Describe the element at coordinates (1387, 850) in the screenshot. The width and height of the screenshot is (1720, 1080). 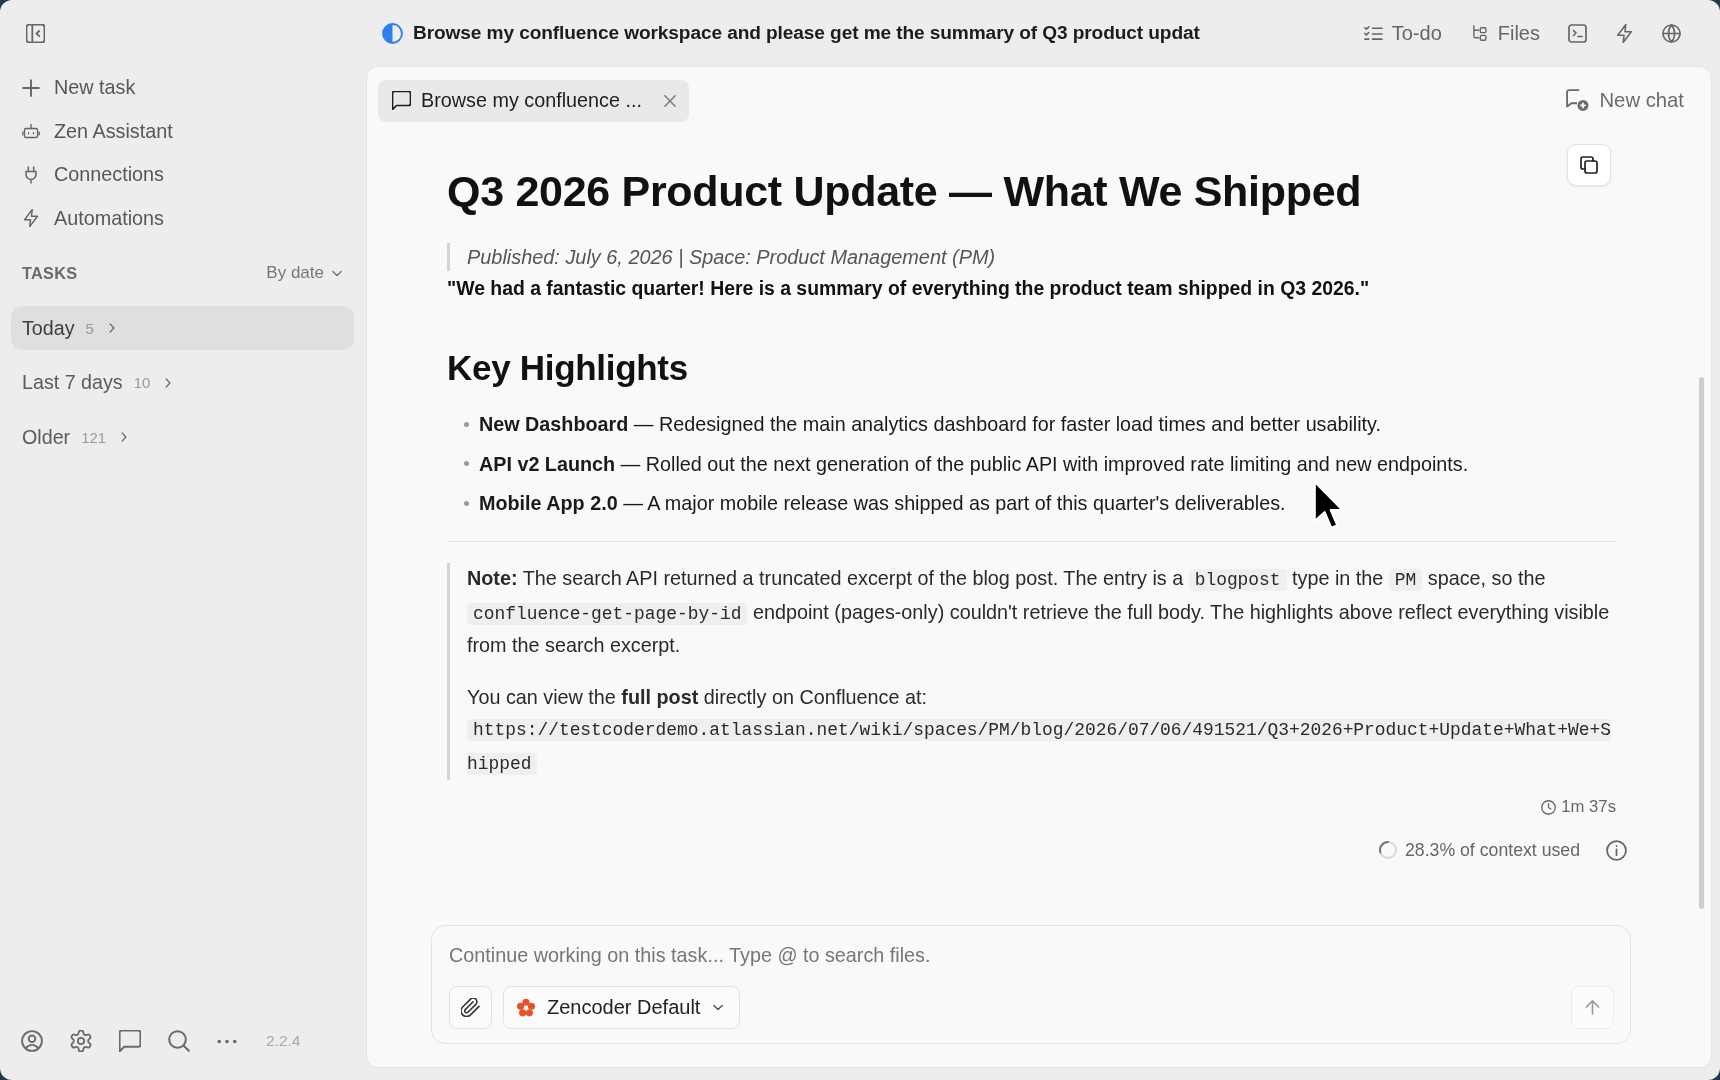
I see `progress-ring-icon` at that location.